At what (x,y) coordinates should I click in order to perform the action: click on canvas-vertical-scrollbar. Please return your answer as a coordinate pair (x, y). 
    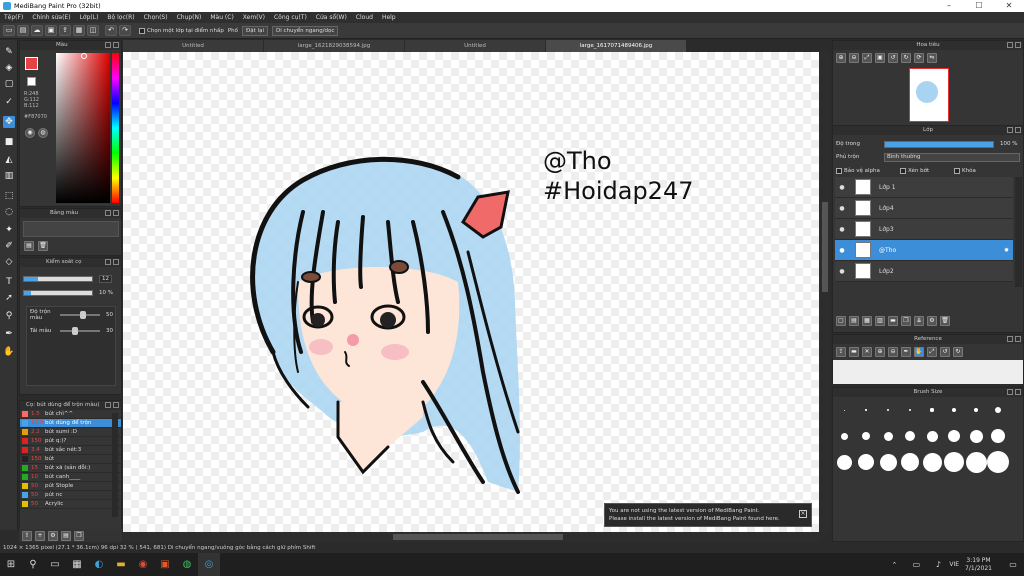
    Looking at the image, I should click on (825, 292).